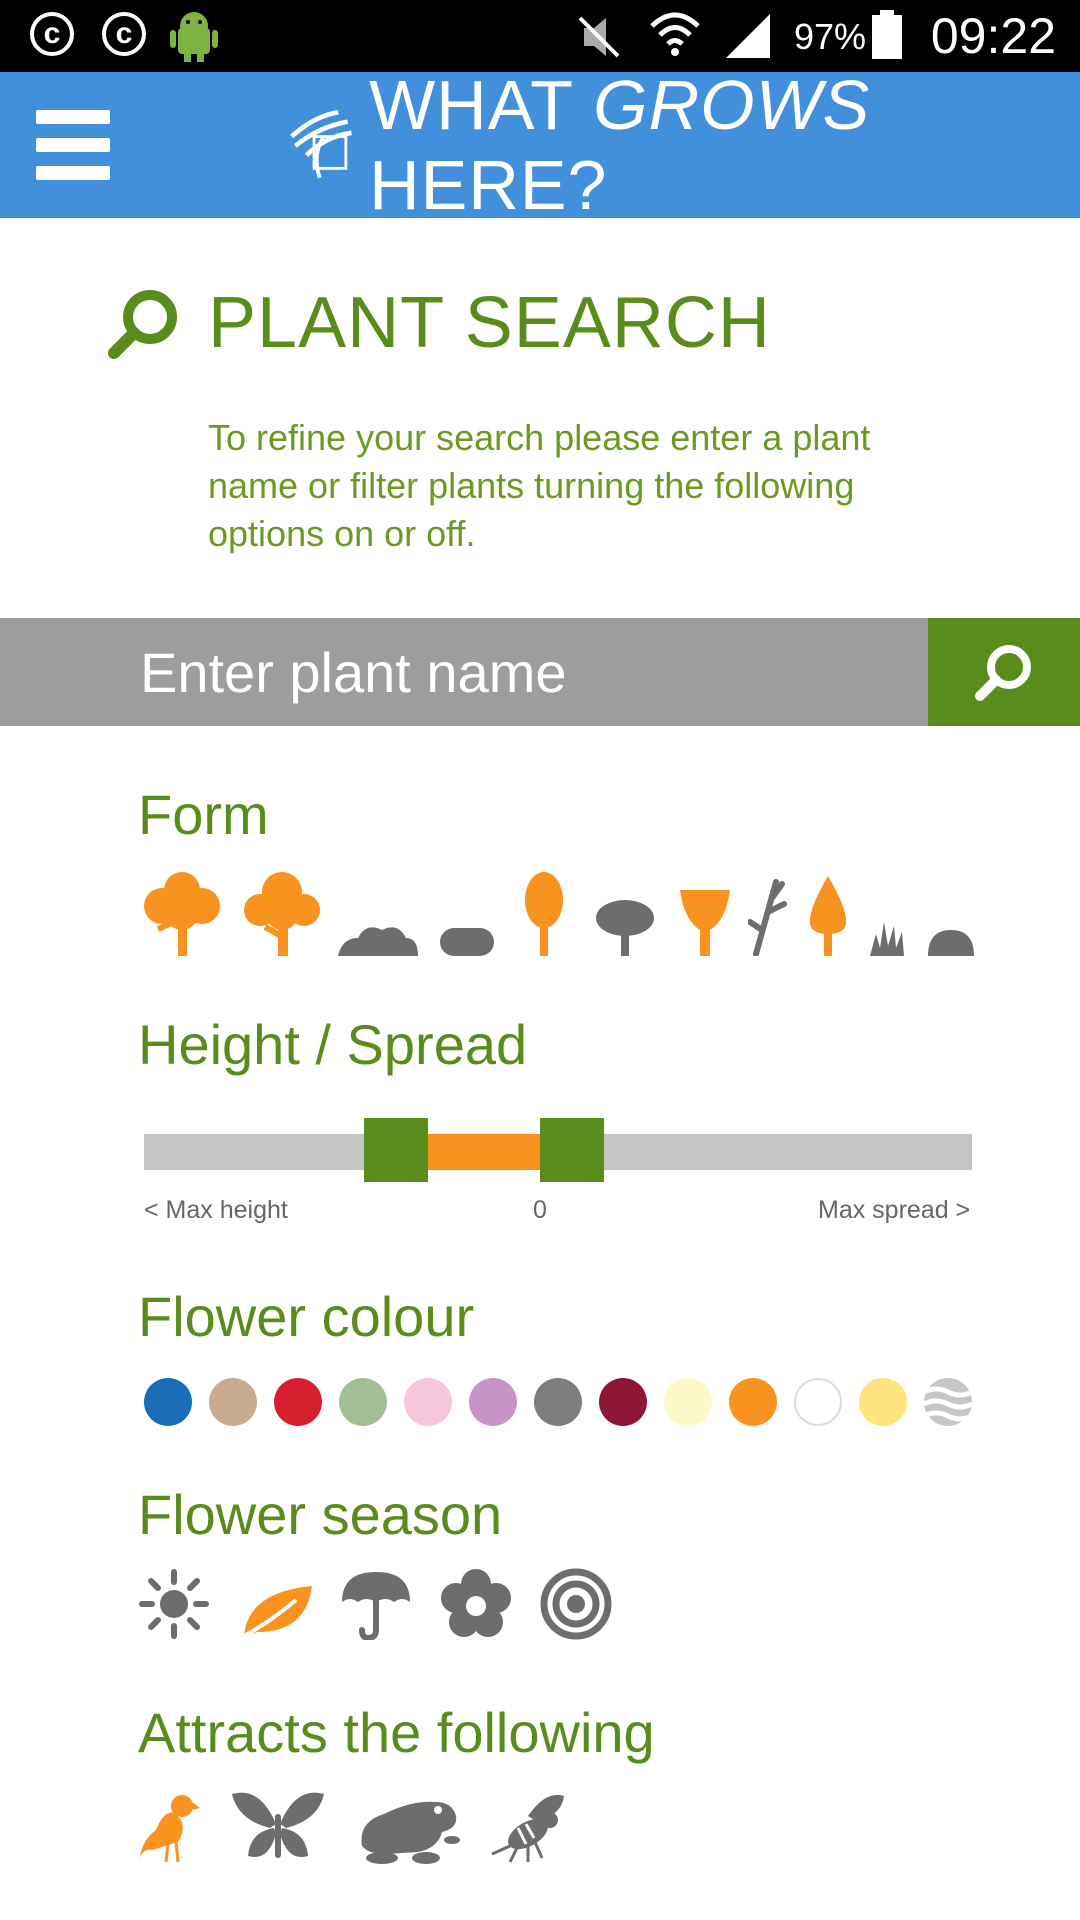 Image resolution: width=1080 pixels, height=1920 pixels. Describe the element at coordinates (194, 37) in the screenshot. I see `android-icon` at that location.